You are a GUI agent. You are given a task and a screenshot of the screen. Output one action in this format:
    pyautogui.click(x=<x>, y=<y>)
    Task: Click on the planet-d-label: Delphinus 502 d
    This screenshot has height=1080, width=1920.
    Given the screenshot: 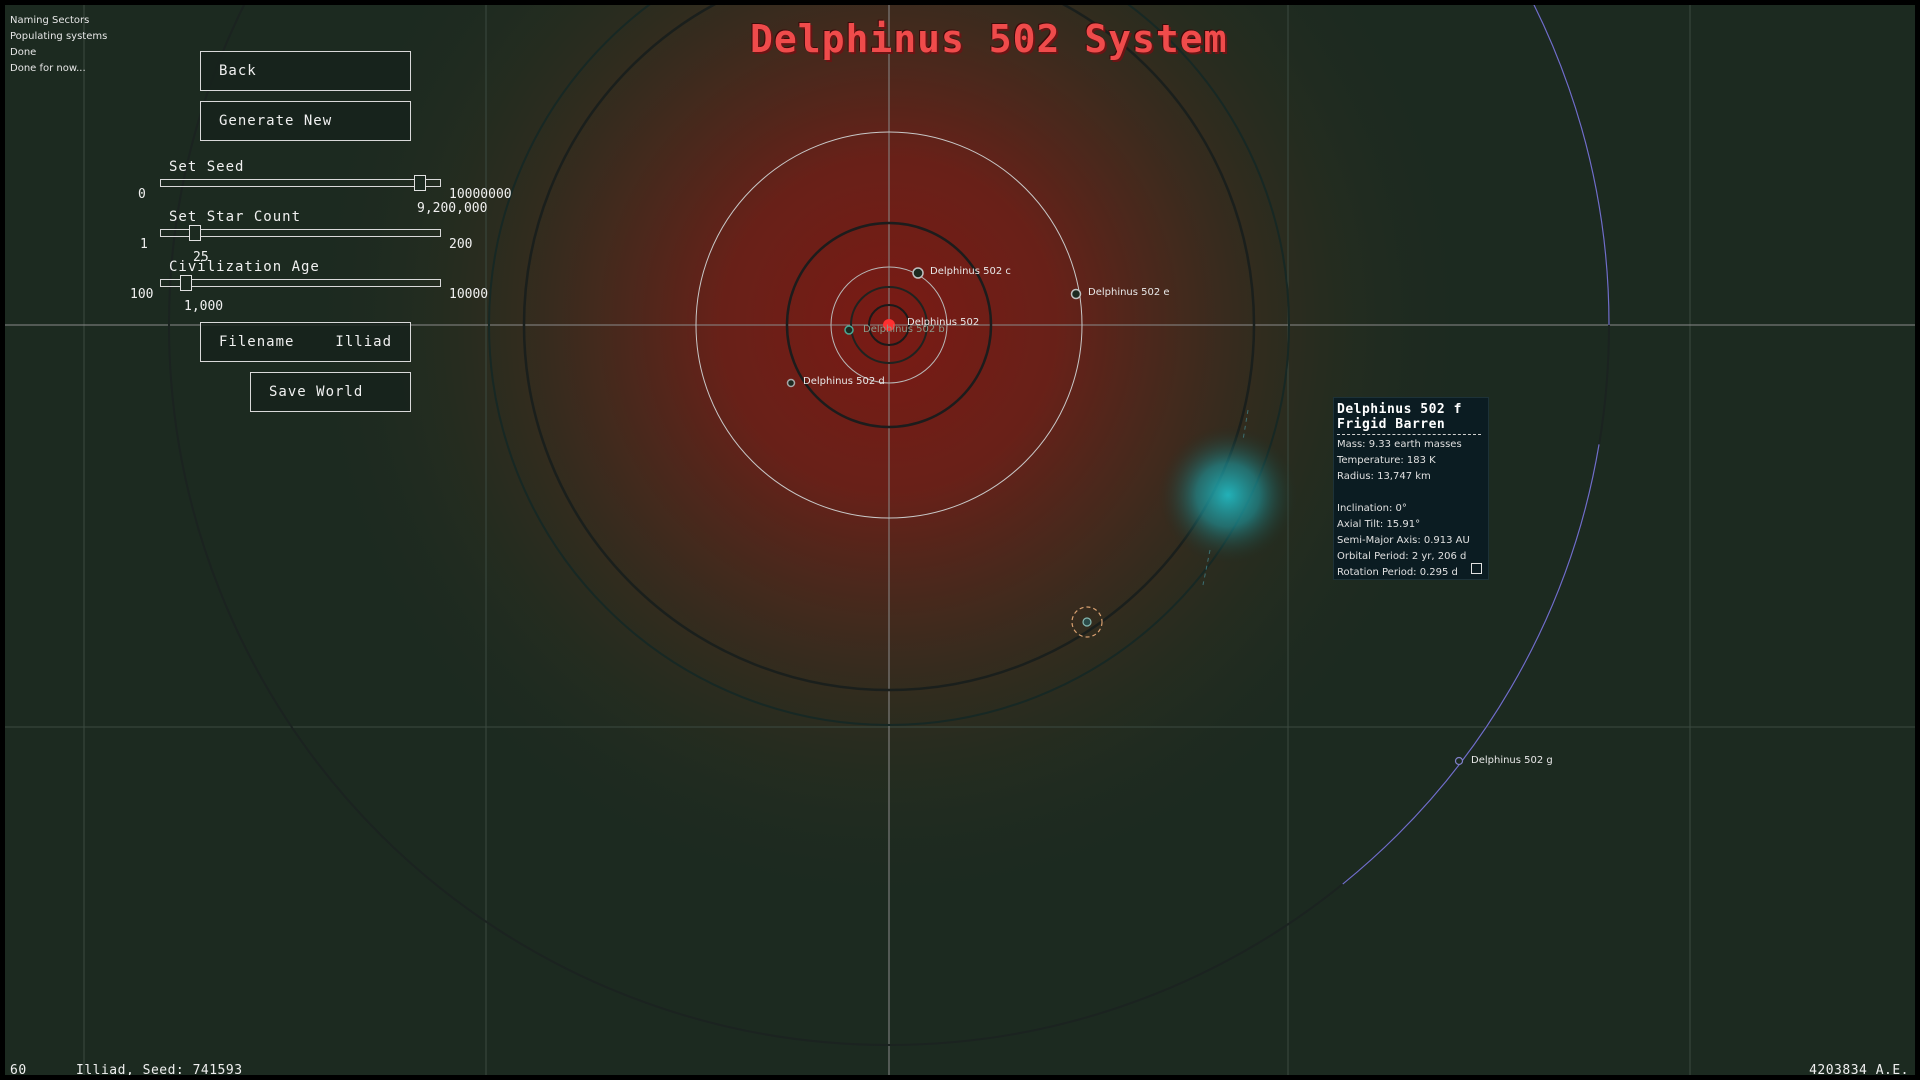 What is the action you would take?
    pyautogui.click(x=844, y=381)
    